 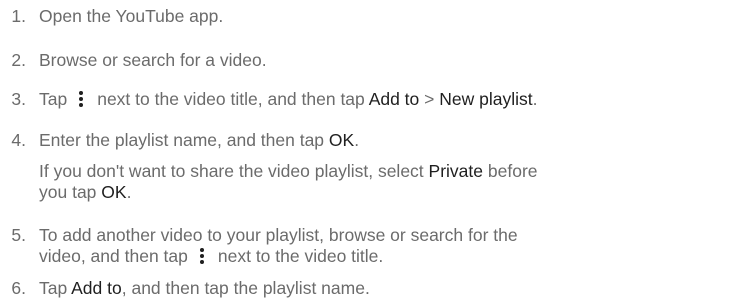 What do you see at coordinates (153, 60) in the screenshot?
I see `step-text: Browse or search for a video.` at bounding box center [153, 60].